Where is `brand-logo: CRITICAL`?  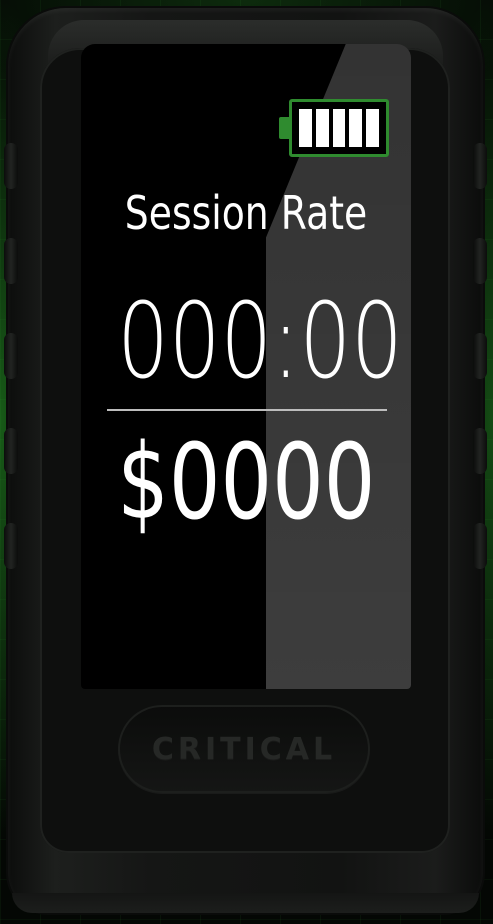 brand-logo: CRITICAL is located at coordinates (244, 749).